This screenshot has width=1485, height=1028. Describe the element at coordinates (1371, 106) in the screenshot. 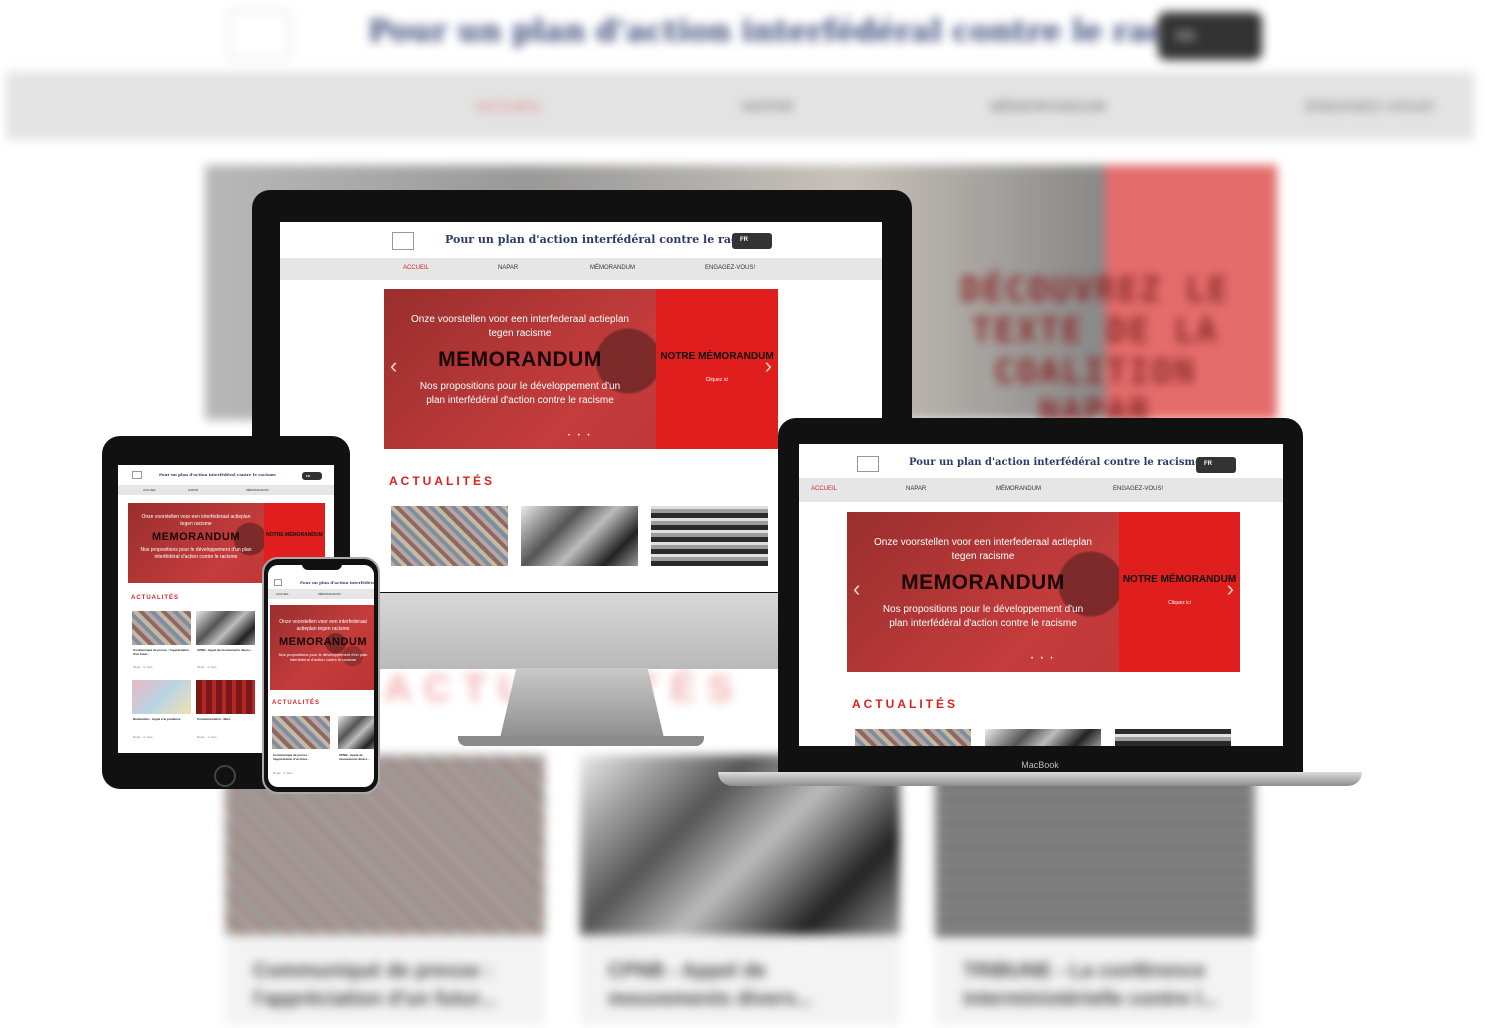

I see `bg-nav-engagez: ENGAGEZ-VOUS!` at that location.